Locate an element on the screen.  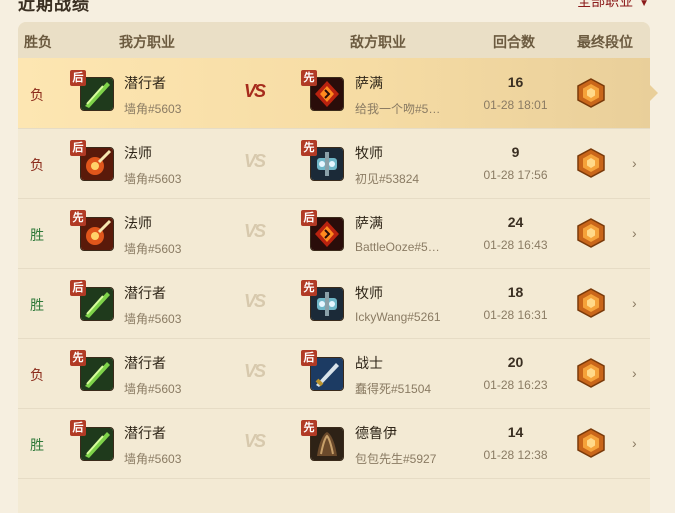
class-filter-dropdown: 全部职业 ▼ is located at coordinates (613, 5).